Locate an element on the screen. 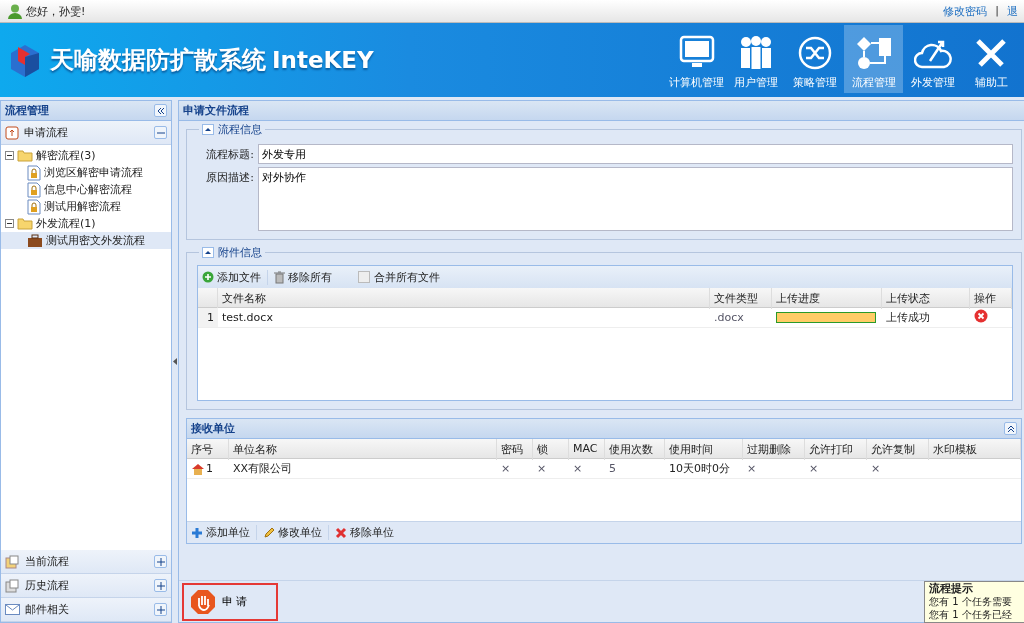 This screenshot has width=1024, height=623. greeting-text: 您好，孙雯! is located at coordinates (56, 11).